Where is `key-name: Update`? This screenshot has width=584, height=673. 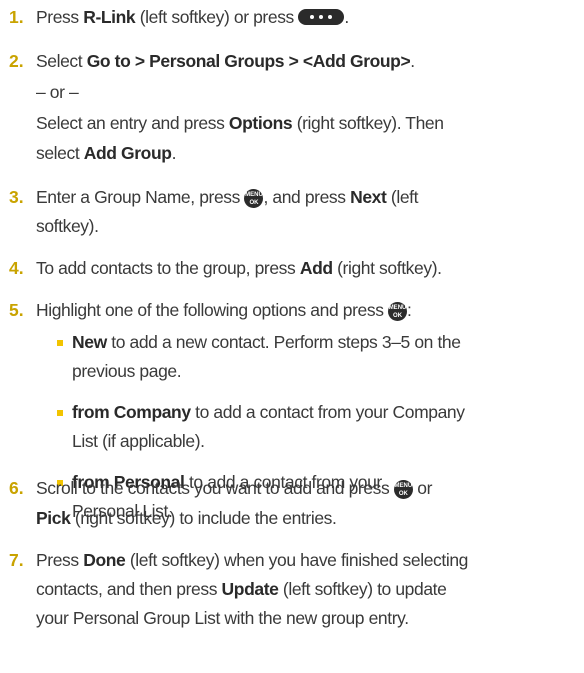 key-name: Update is located at coordinates (250, 589).